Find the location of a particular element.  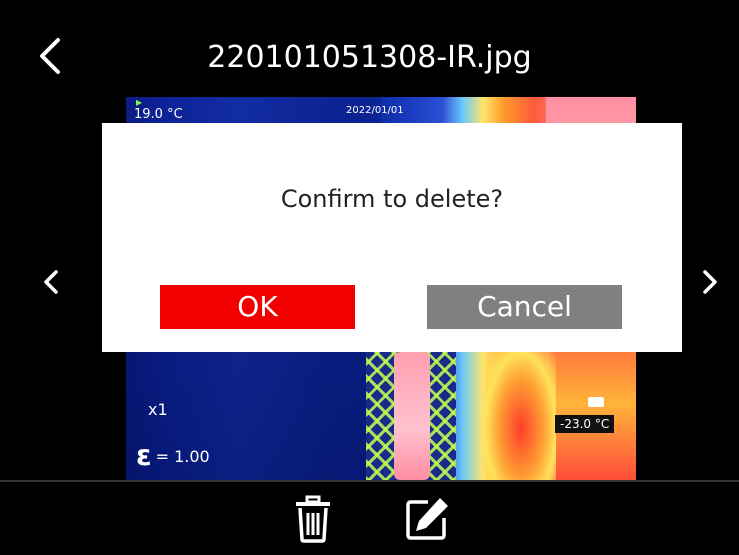

emissivity-value: = 1.00 is located at coordinates (182, 456).